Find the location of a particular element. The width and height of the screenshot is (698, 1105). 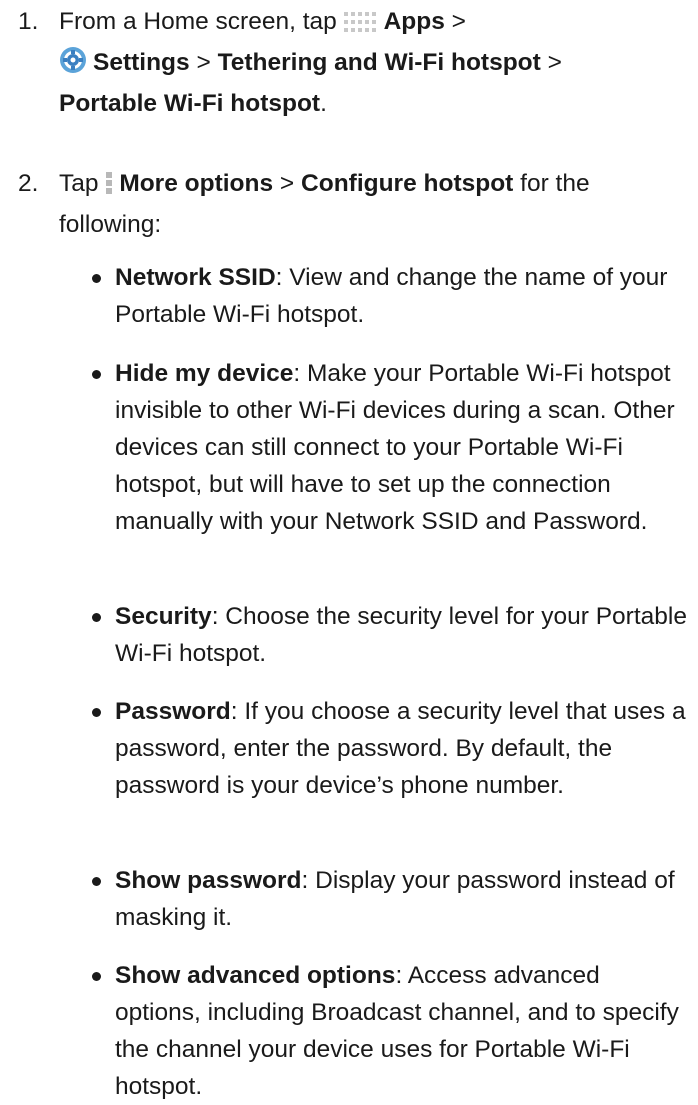

apps-grid-icon is located at coordinates (360, 25).